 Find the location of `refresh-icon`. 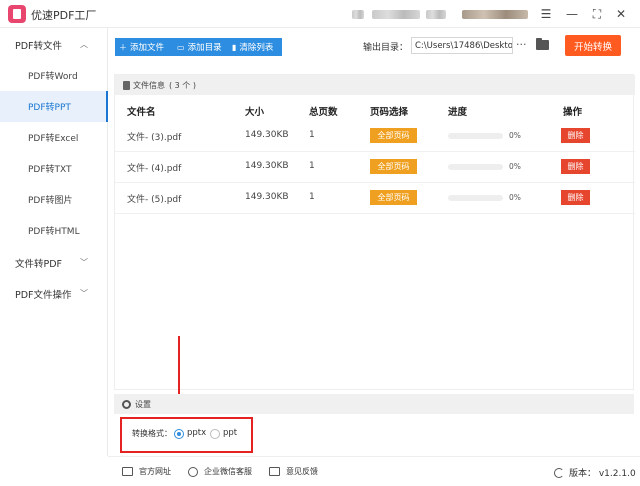

refresh-icon is located at coordinates (559, 472).